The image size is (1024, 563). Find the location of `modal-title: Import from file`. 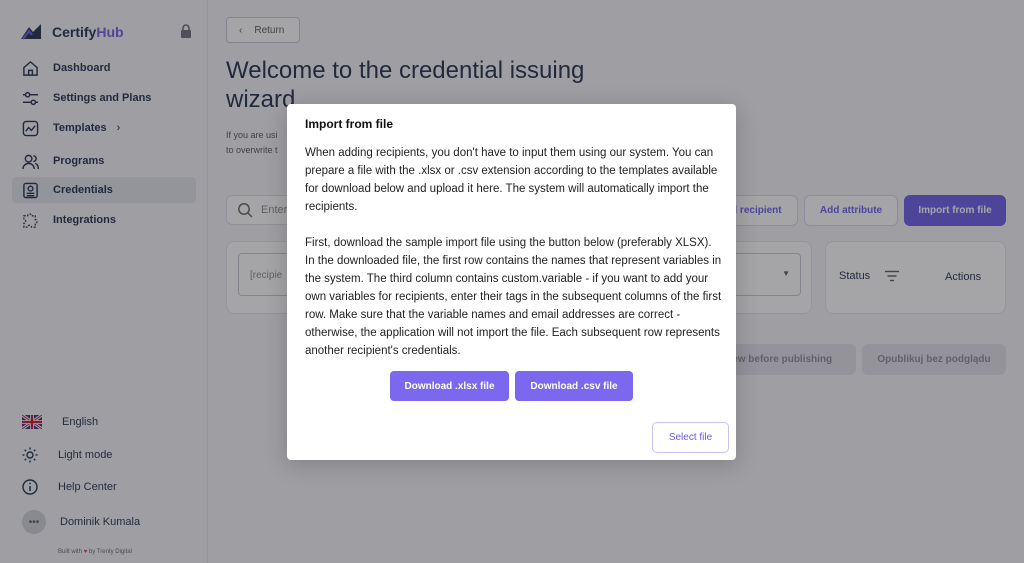

modal-title: Import from file is located at coordinates (349, 124).